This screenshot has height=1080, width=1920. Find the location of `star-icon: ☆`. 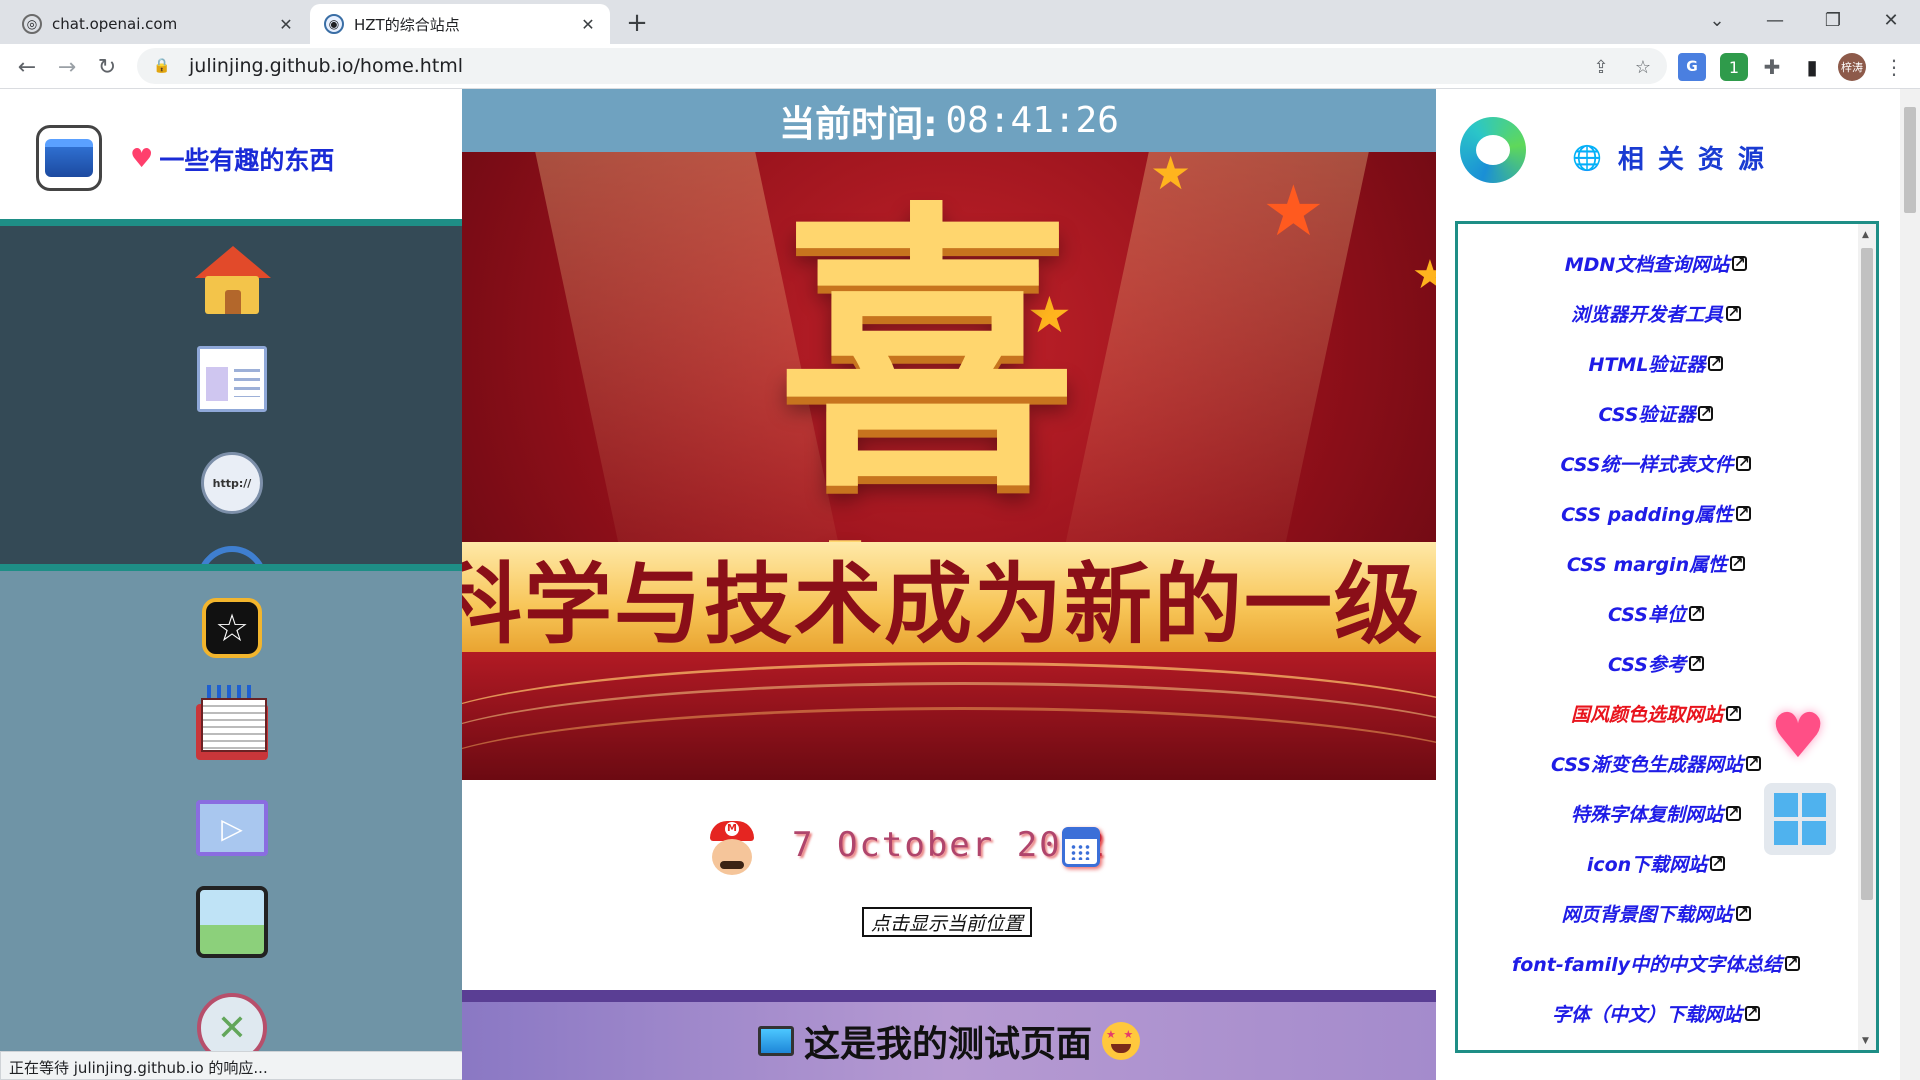

star-icon: ☆ is located at coordinates (232, 628).